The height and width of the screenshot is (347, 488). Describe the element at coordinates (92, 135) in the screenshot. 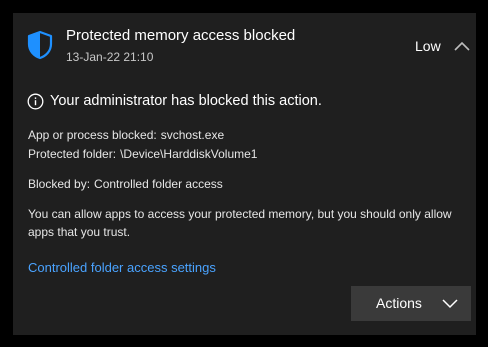

I see `app-blocked-label: App or process blocked:` at that location.